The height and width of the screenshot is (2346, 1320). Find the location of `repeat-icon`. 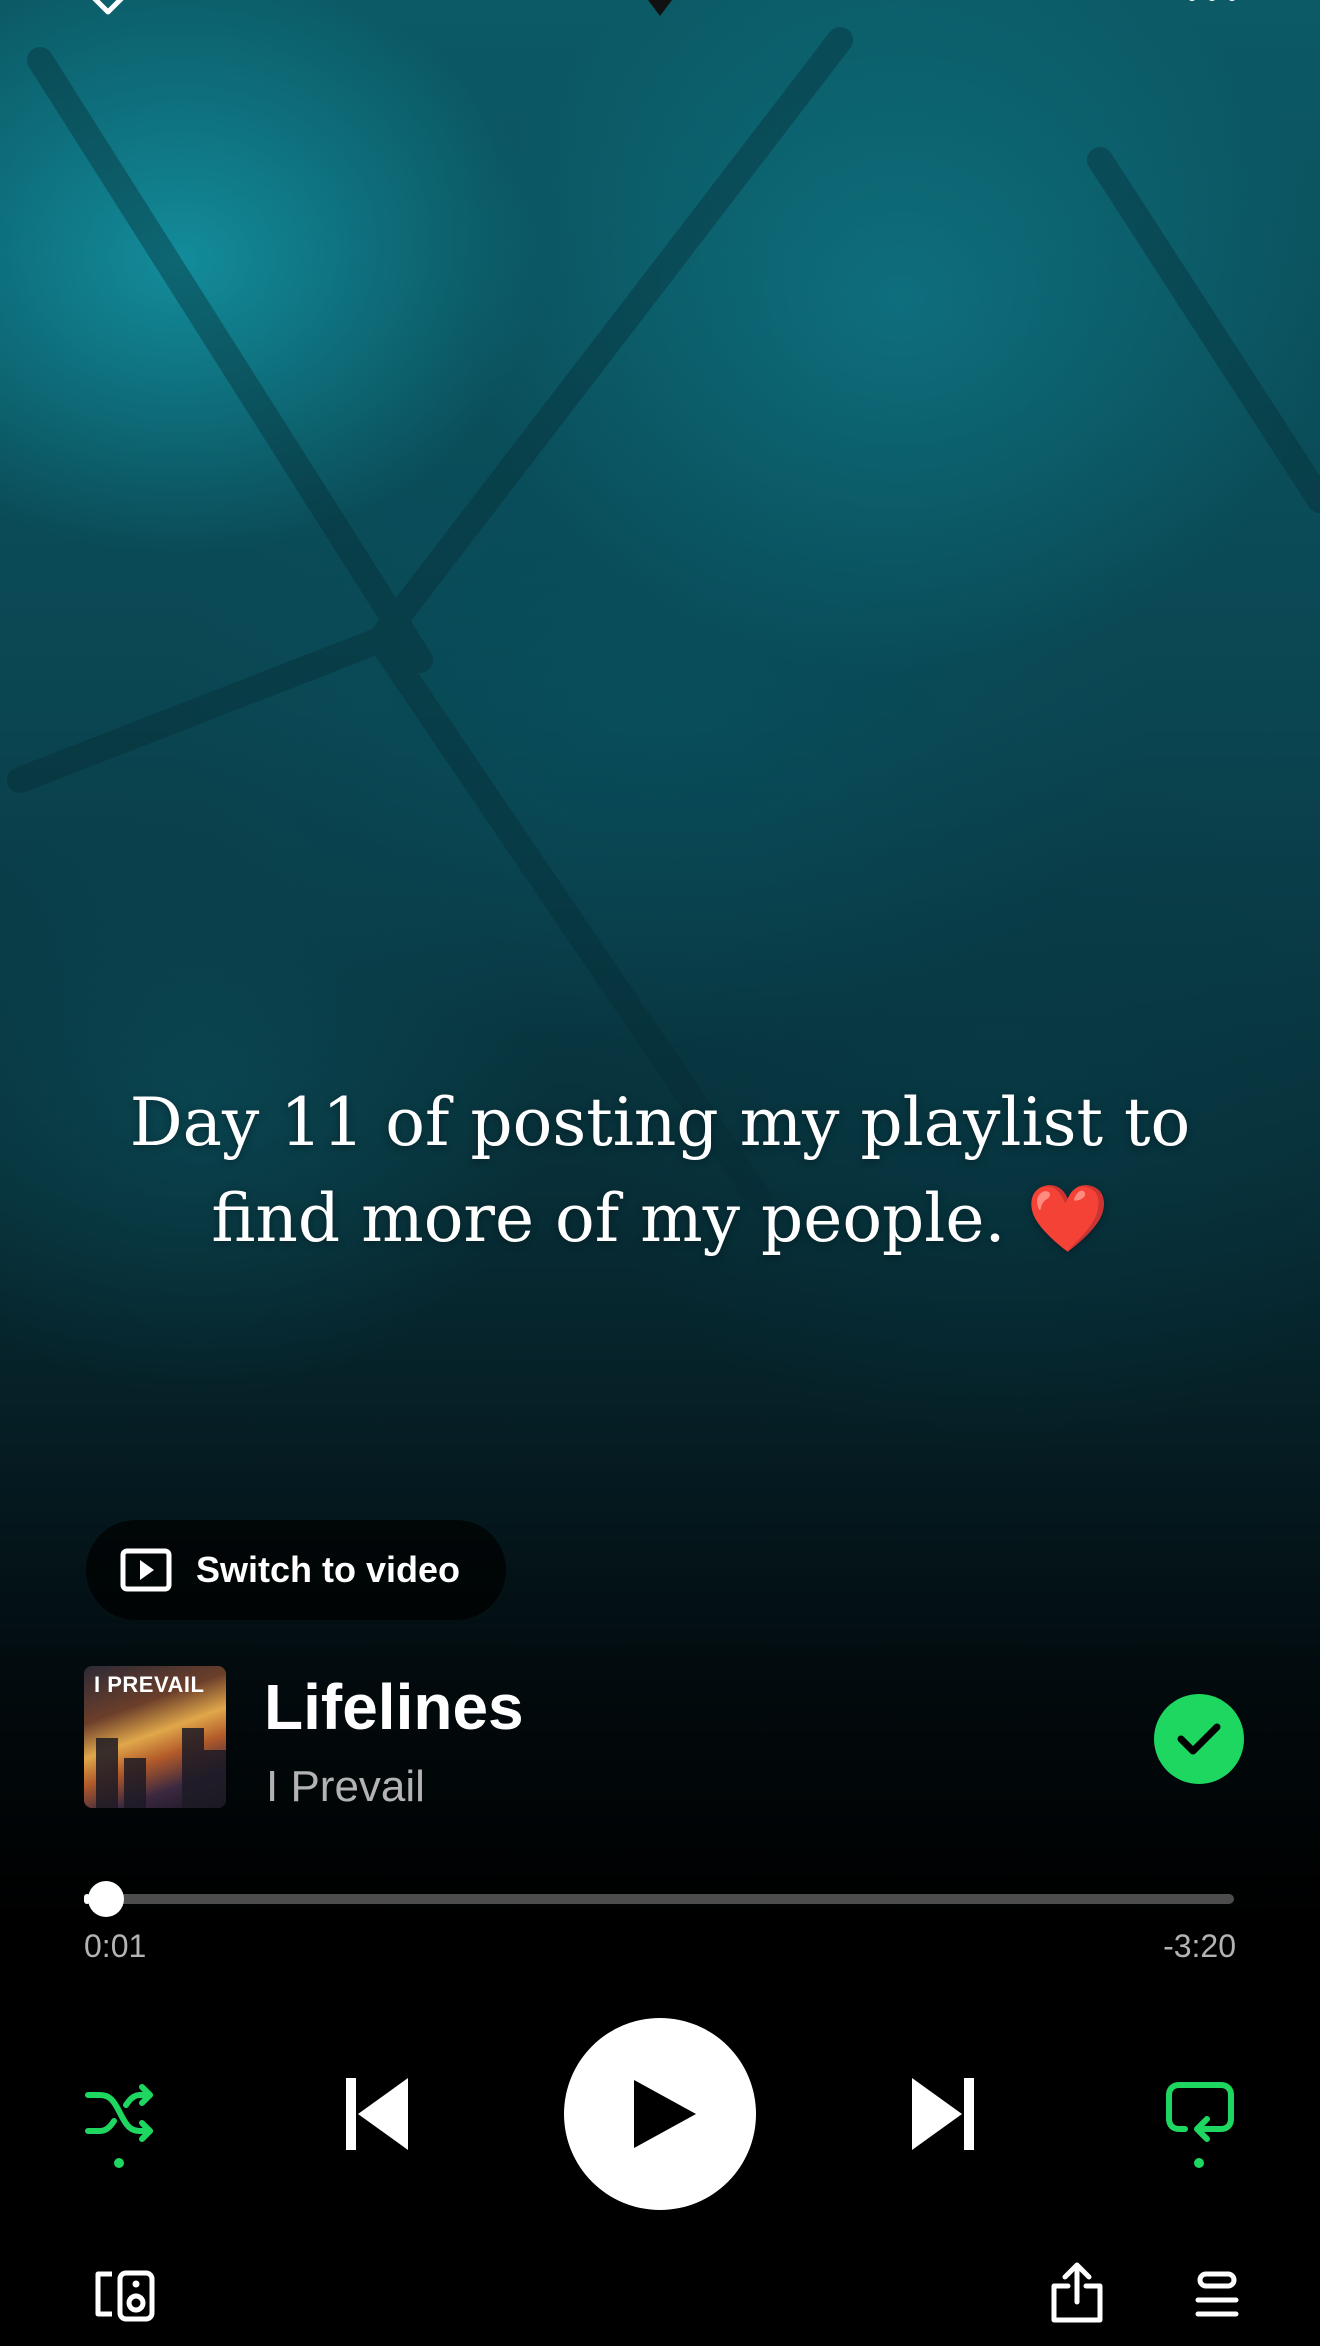

repeat-icon is located at coordinates (1200, 2112).